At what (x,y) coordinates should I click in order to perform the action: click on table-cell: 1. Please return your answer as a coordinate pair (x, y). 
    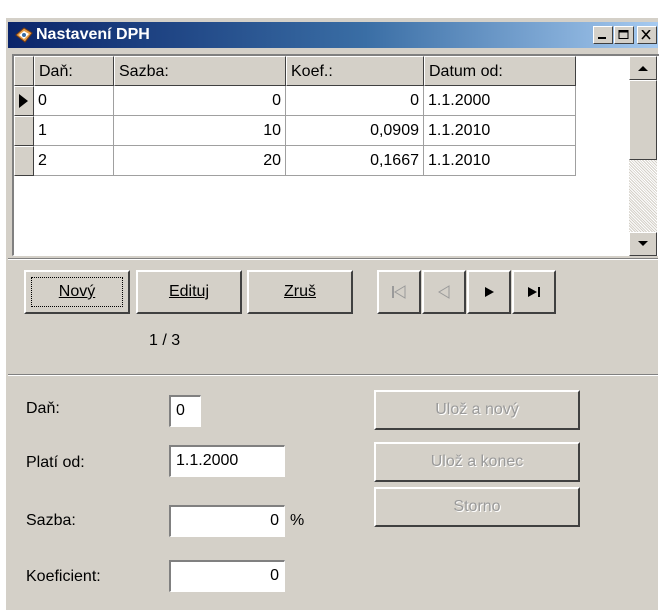
    Looking at the image, I should click on (74, 131).